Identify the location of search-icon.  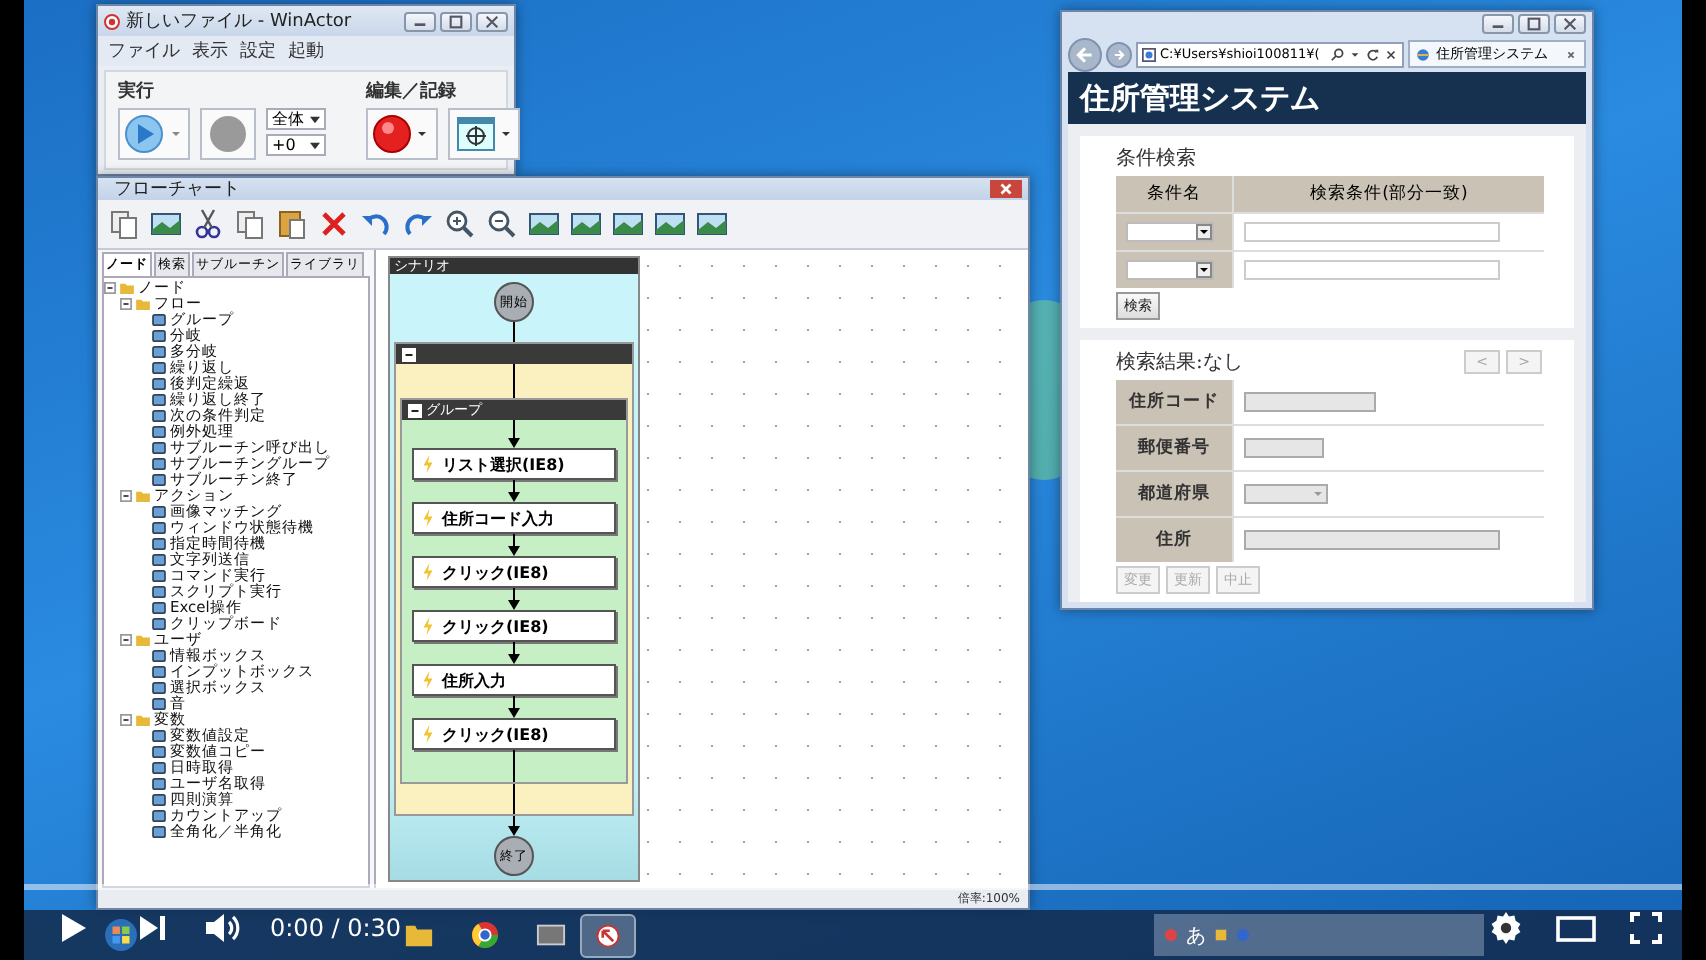
(1337, 54).